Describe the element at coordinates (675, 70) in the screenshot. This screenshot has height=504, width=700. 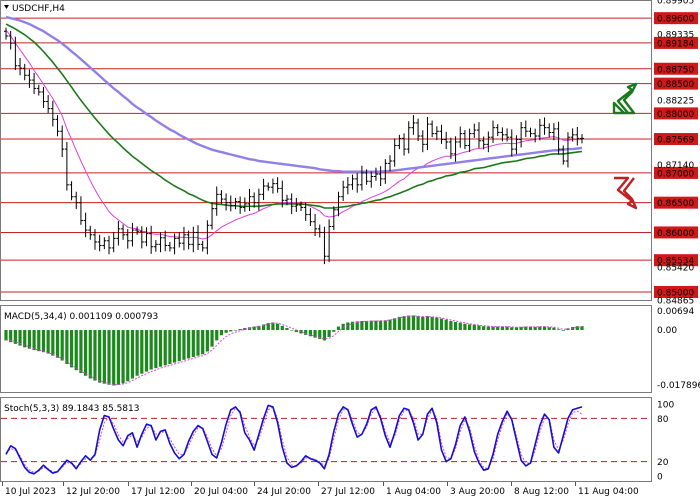
I see `level-label: 0.88750` at that location.